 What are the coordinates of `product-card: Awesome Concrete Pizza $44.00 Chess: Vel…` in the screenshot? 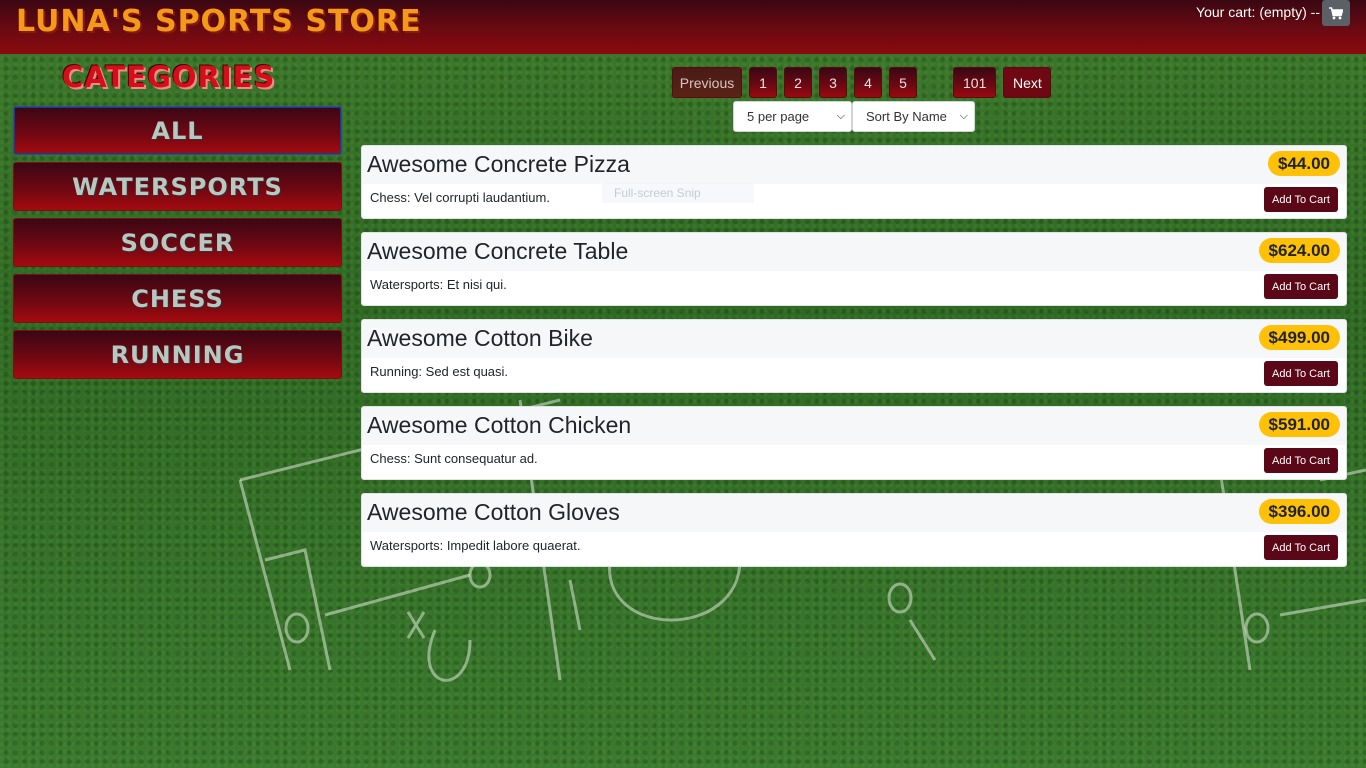 It's located at (854, 182).